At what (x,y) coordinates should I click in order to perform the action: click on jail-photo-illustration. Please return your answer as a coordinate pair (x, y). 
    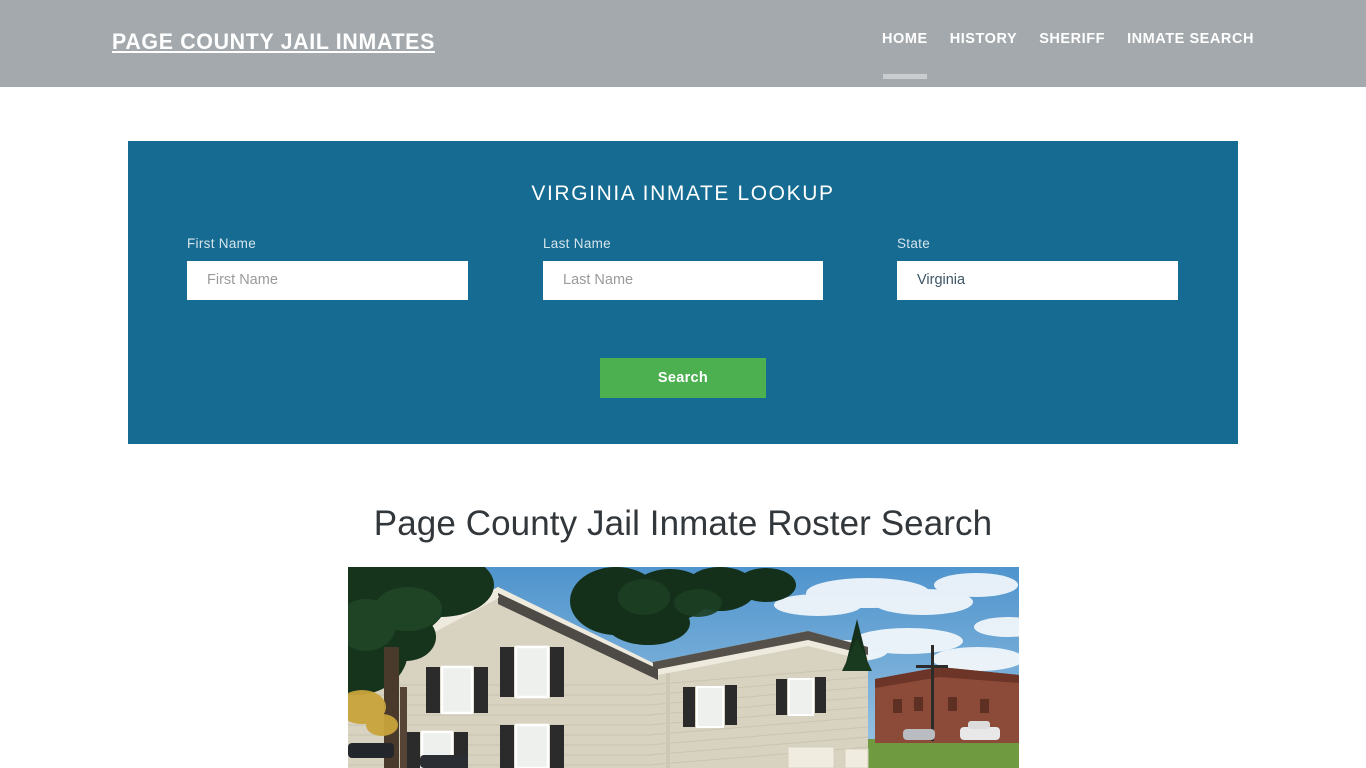
    Looking at the image, I should click on (683, 667).